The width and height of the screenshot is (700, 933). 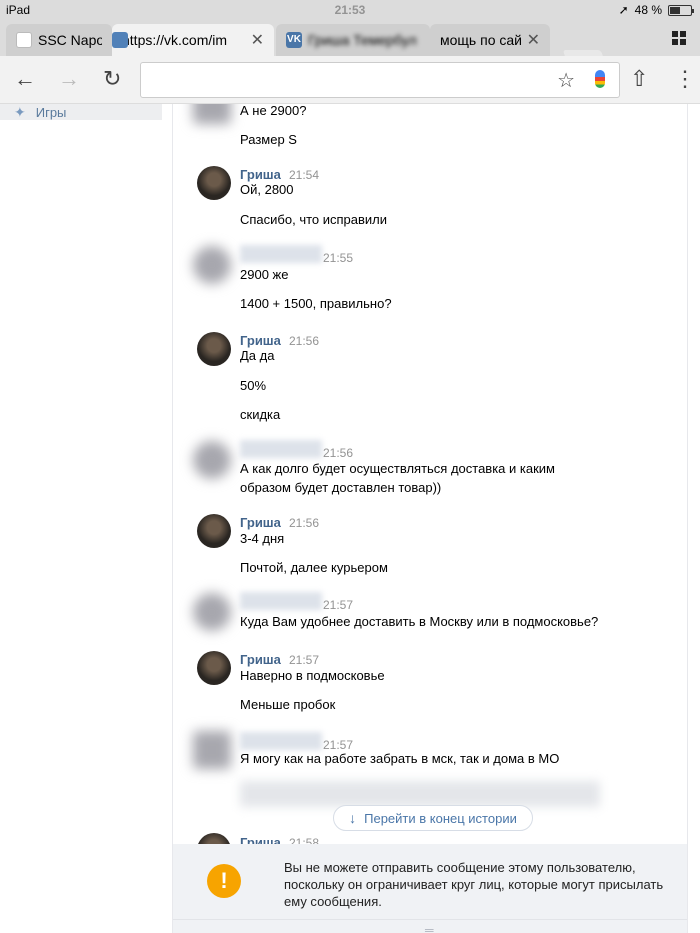 I want to click on browser-toolbar: ← → ↻ ☆ ⇧ ⋮, so click(x=350, y=80).